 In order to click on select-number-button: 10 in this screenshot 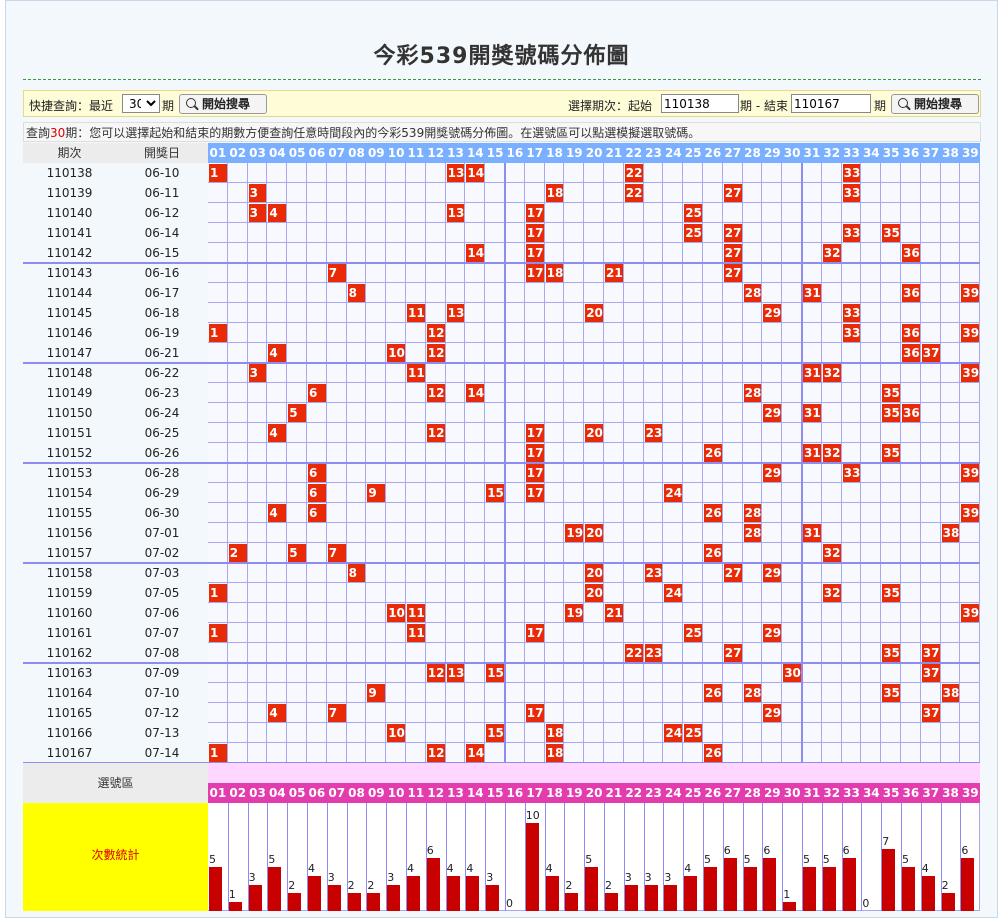, I will do `click(396, 793)`.